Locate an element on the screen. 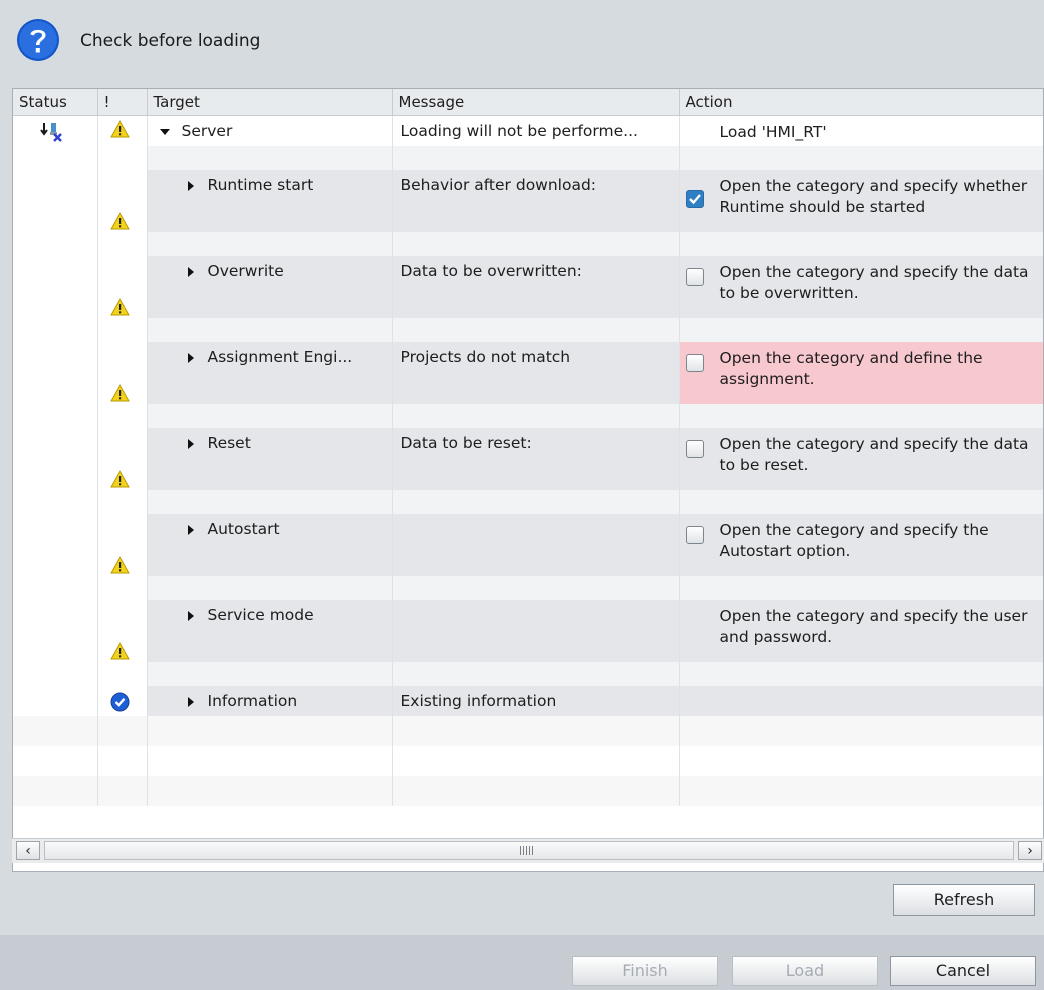  target-label: Autostart is located at coordinates (243, 529).